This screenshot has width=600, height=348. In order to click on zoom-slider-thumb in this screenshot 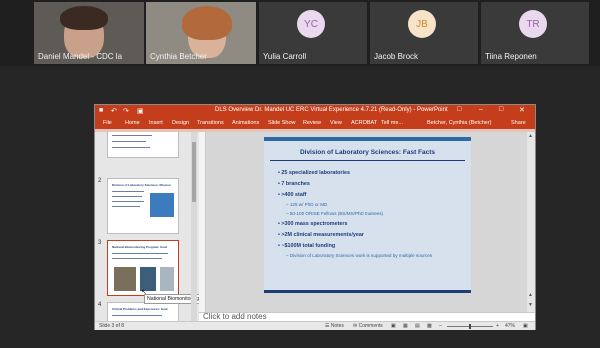, I will do `click(469, 326)`.